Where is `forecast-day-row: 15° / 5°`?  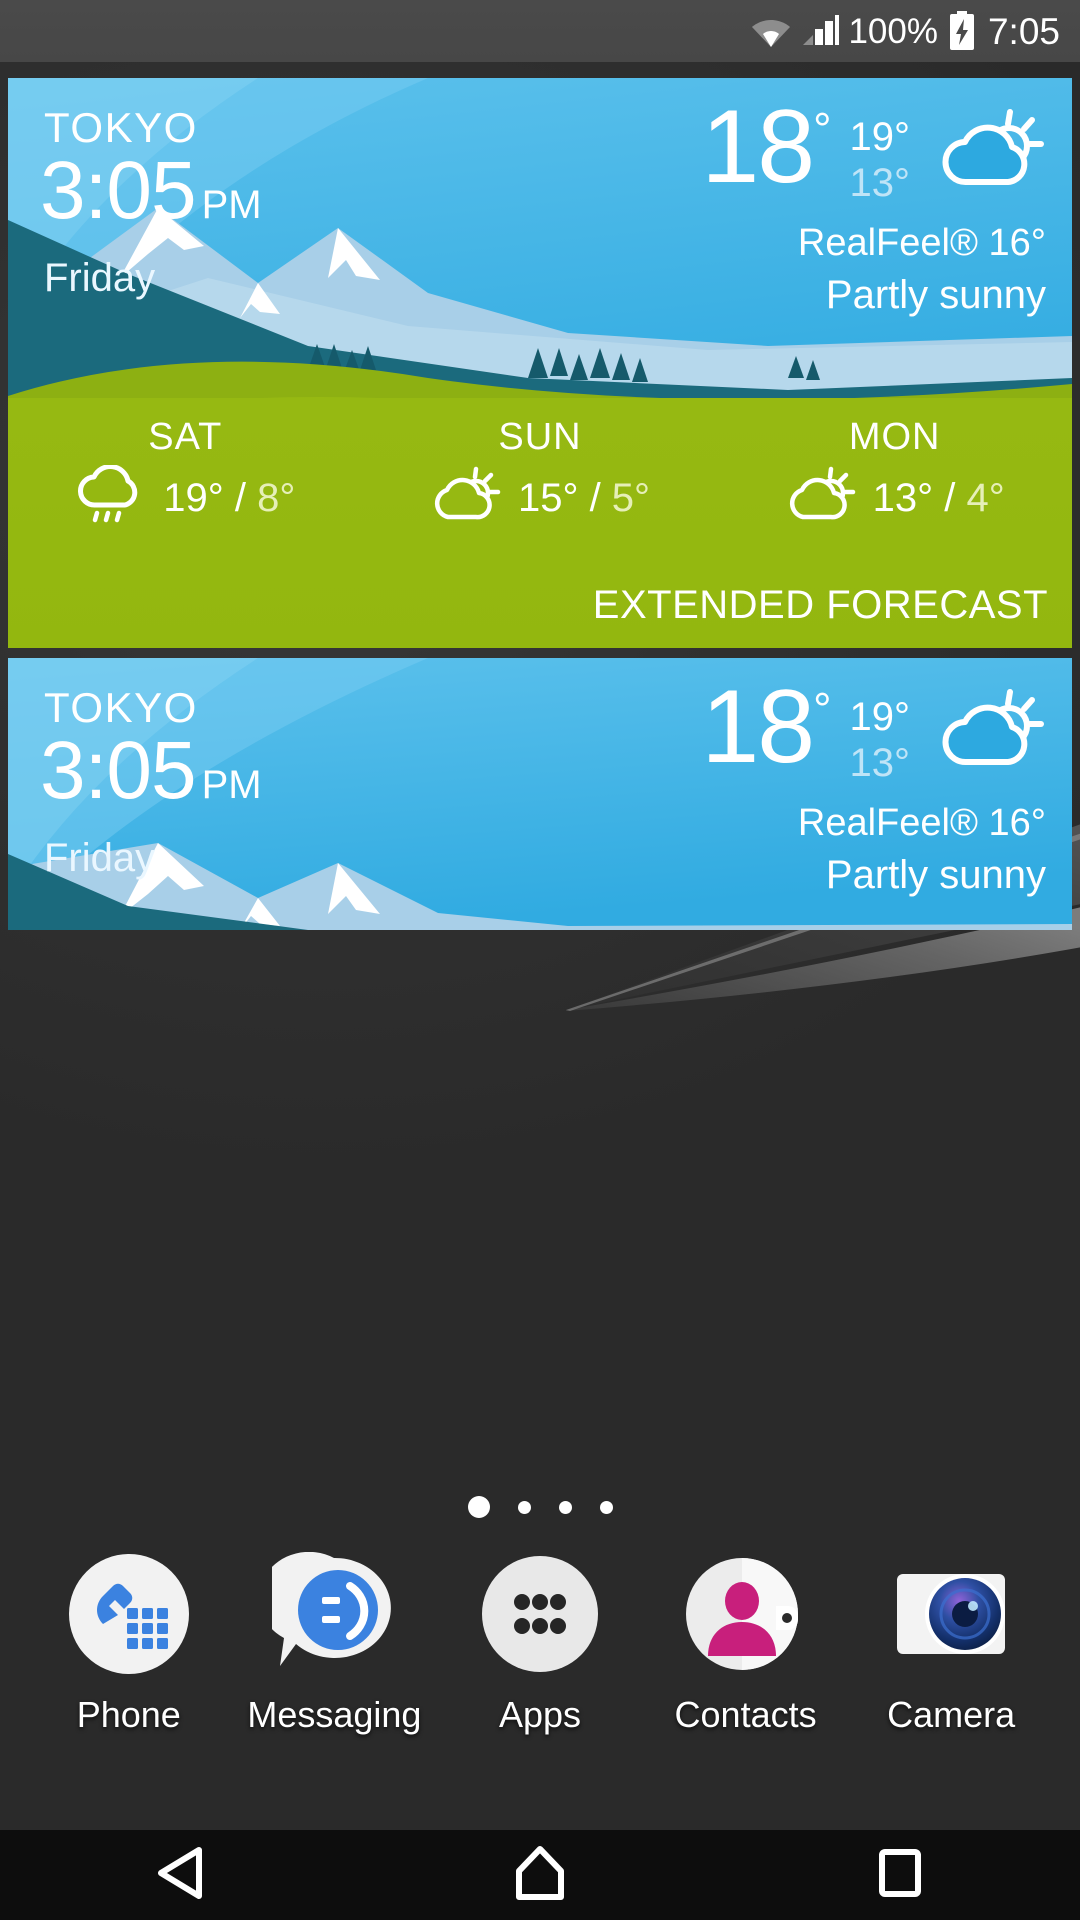
forecast-day-row: 15° / 5° is located at coordinates (540, 498).